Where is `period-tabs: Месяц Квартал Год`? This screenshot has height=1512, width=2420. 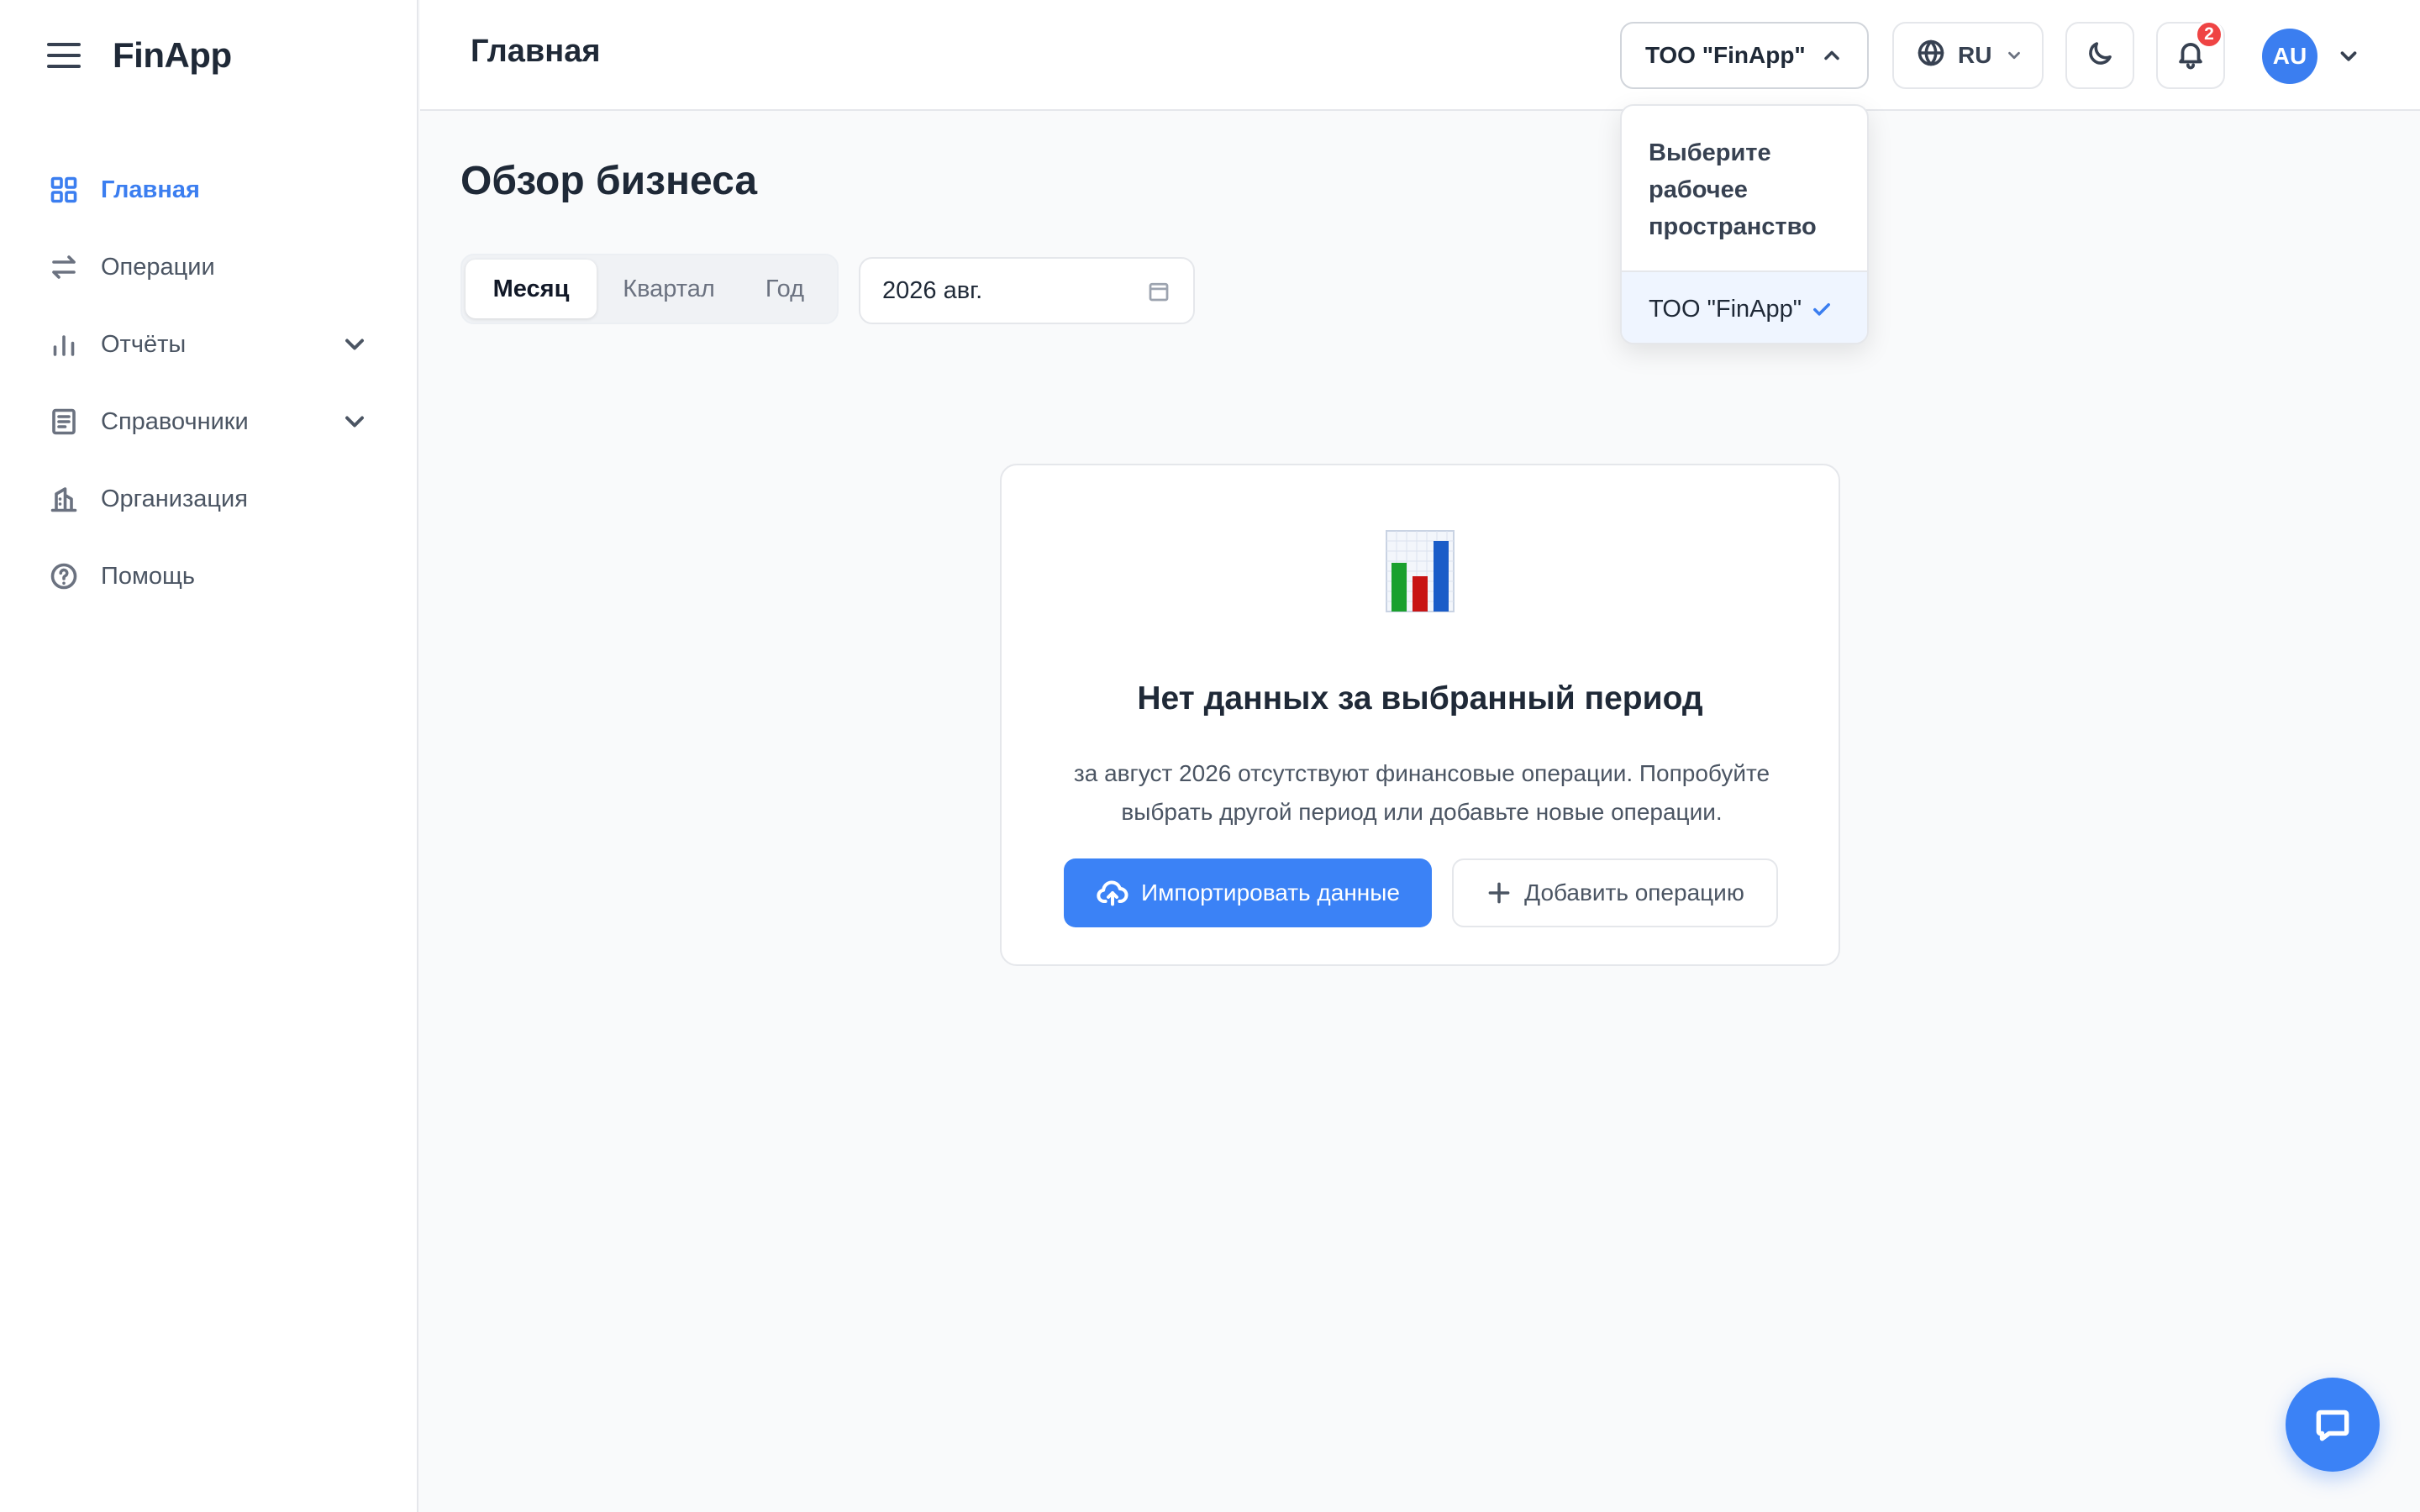 period-tabs: Месяц Квартал Год is located at coordinates (649, 289).